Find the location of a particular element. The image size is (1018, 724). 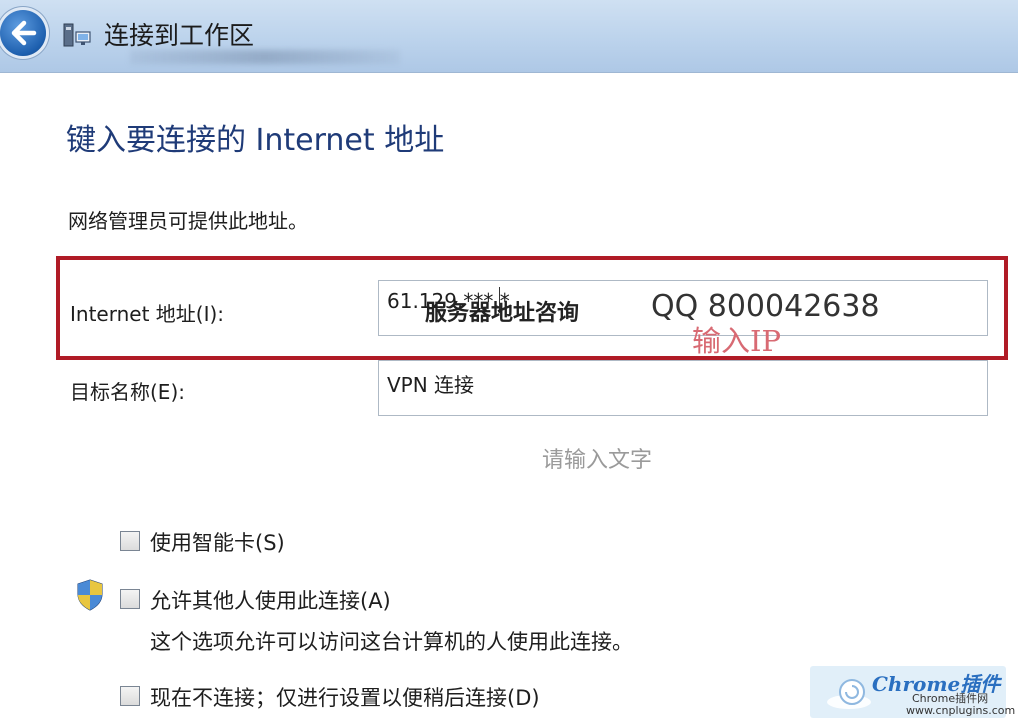

watermark-line2: www.cnplugins.com is located at coordinates (961, 710).